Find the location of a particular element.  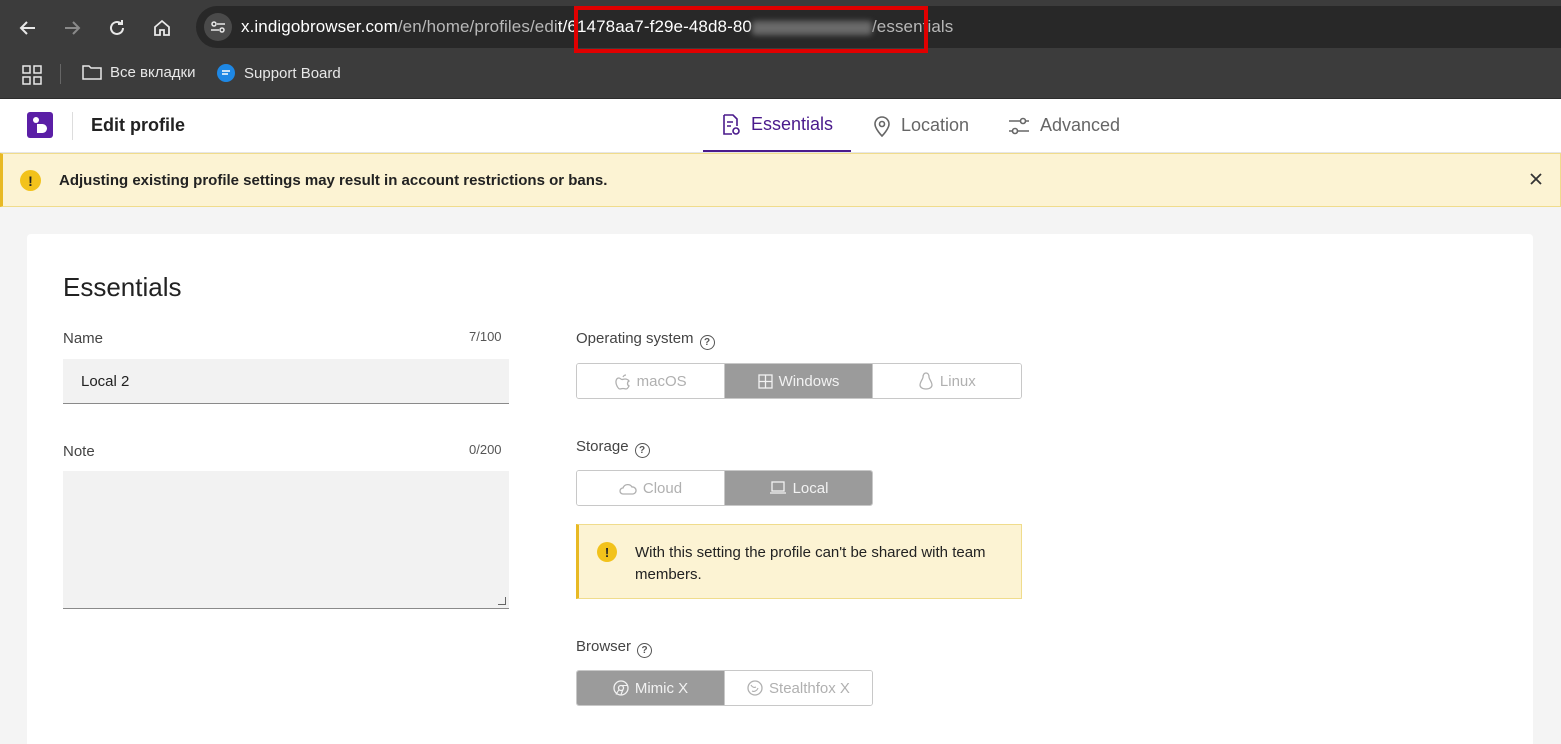

linux-icon is located at coordinates (926, 381).